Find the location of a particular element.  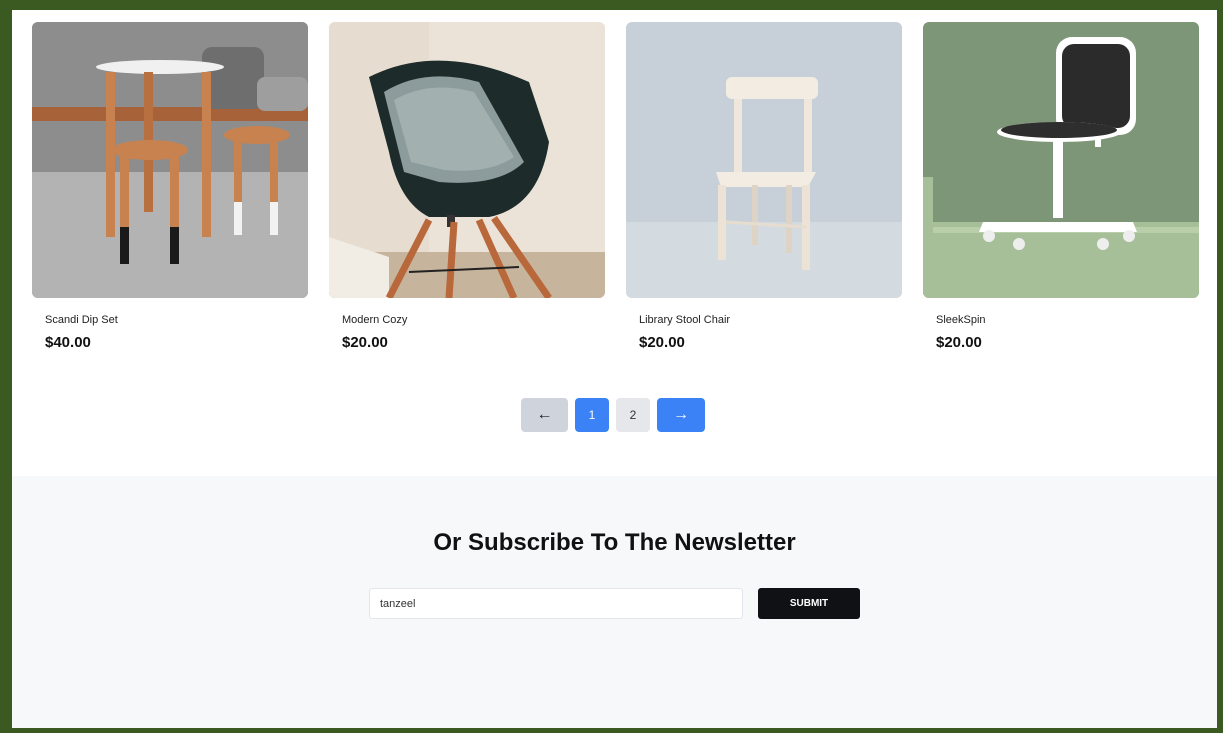

next-page-button: → is located at coordinates (681, 415).